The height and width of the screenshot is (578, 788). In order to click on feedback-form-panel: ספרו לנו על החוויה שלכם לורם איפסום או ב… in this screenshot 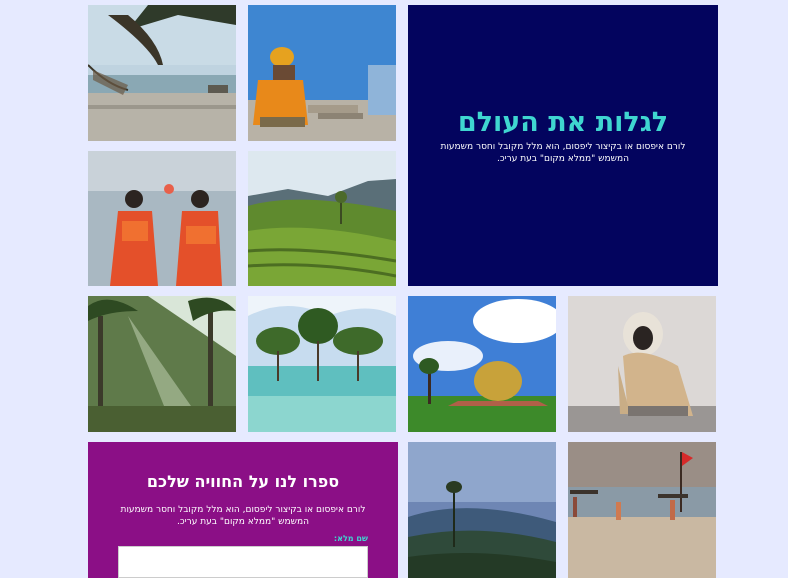, I will do `click(243, 510)`.